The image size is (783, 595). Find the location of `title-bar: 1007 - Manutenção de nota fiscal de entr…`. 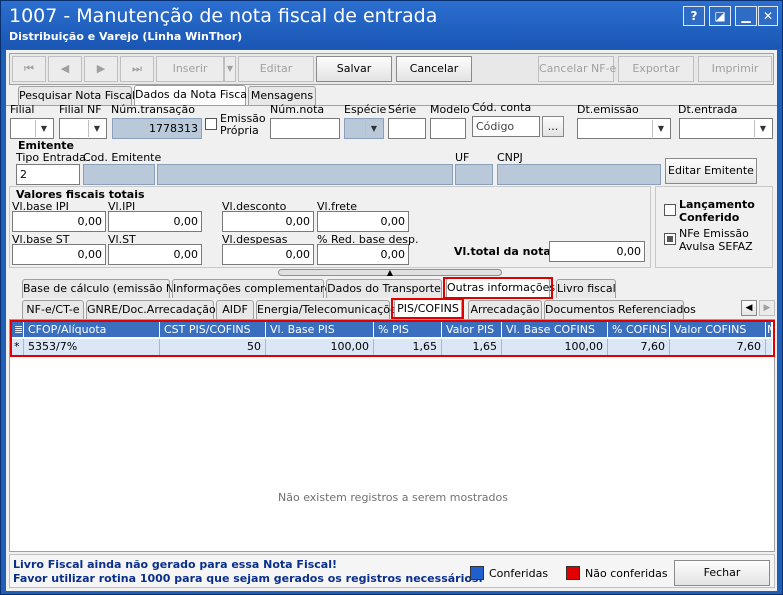

title-bar: 1007 - Manutenção de nota fiscal de entr… is located at coordinates (391, 25).